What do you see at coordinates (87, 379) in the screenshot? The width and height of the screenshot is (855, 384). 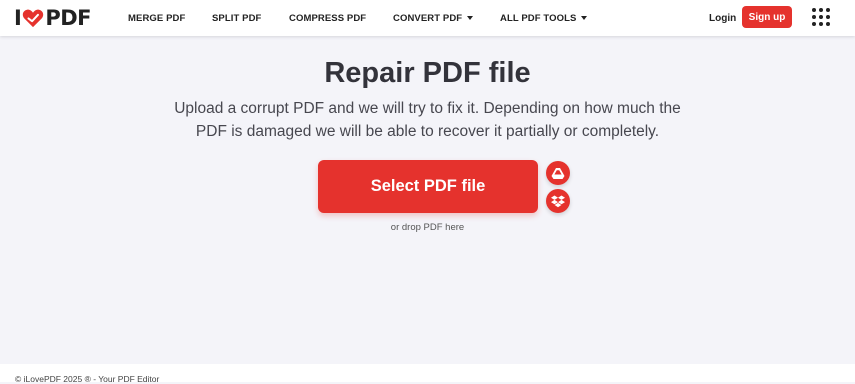 I see `footer-copyright: © iLovePDF 2025 ® - Your PDF Editor` at bounding box center [87, 379].